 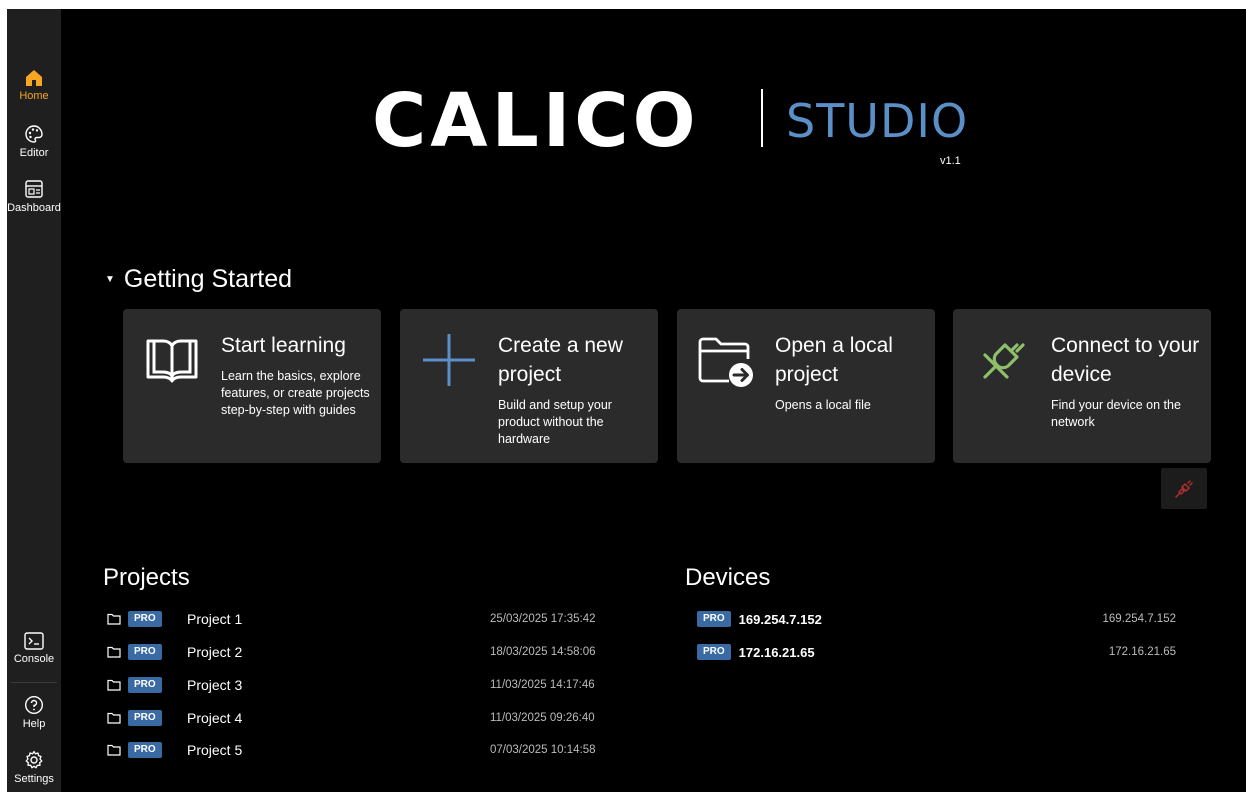 I want to click on caret-down-icon: ▼, so click(x=110, y=279).